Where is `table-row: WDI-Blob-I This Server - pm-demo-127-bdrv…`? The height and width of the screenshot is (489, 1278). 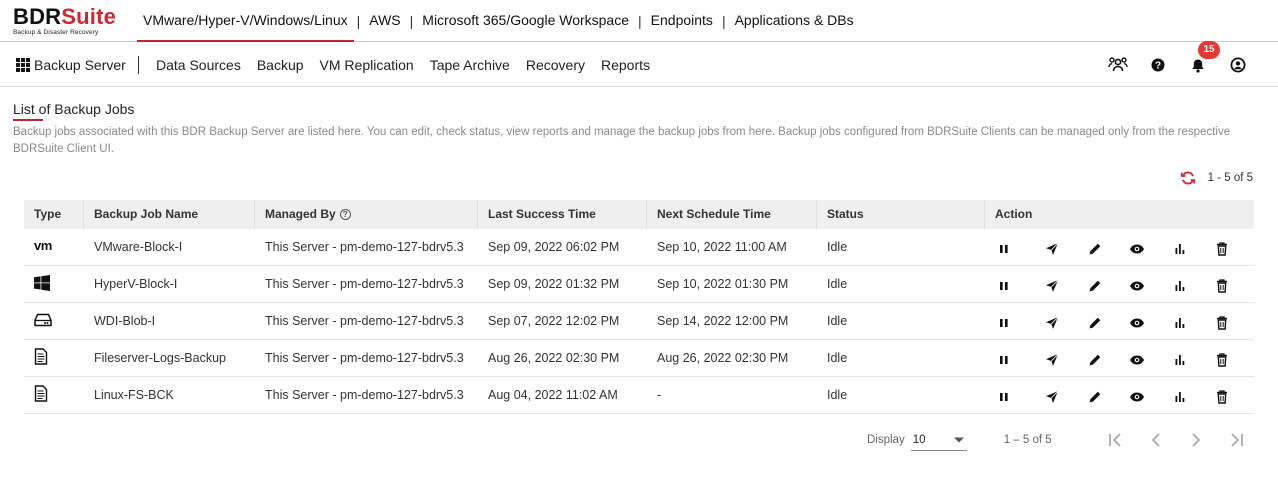 table-row: WDI-Blob-I This Server - pm-demo-127-bdrv… is located at coordinates (639, 321).